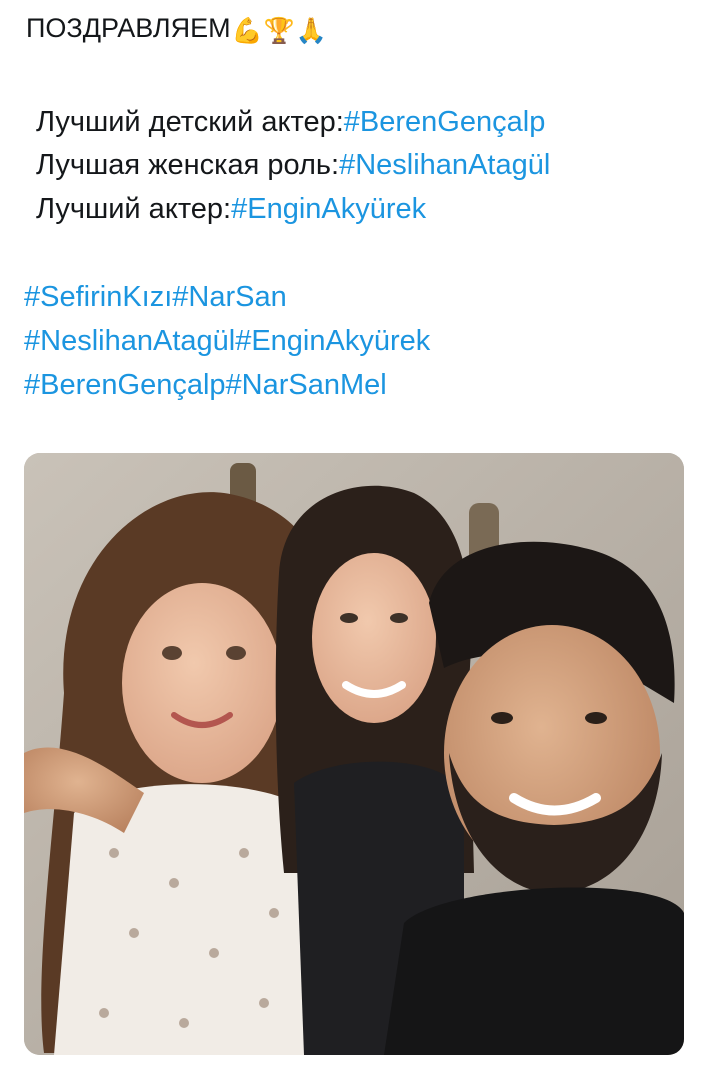 The width and height of the screenshot is (707, 1080). I want to click on trophy-icon: 🏆, so click(279, 31).